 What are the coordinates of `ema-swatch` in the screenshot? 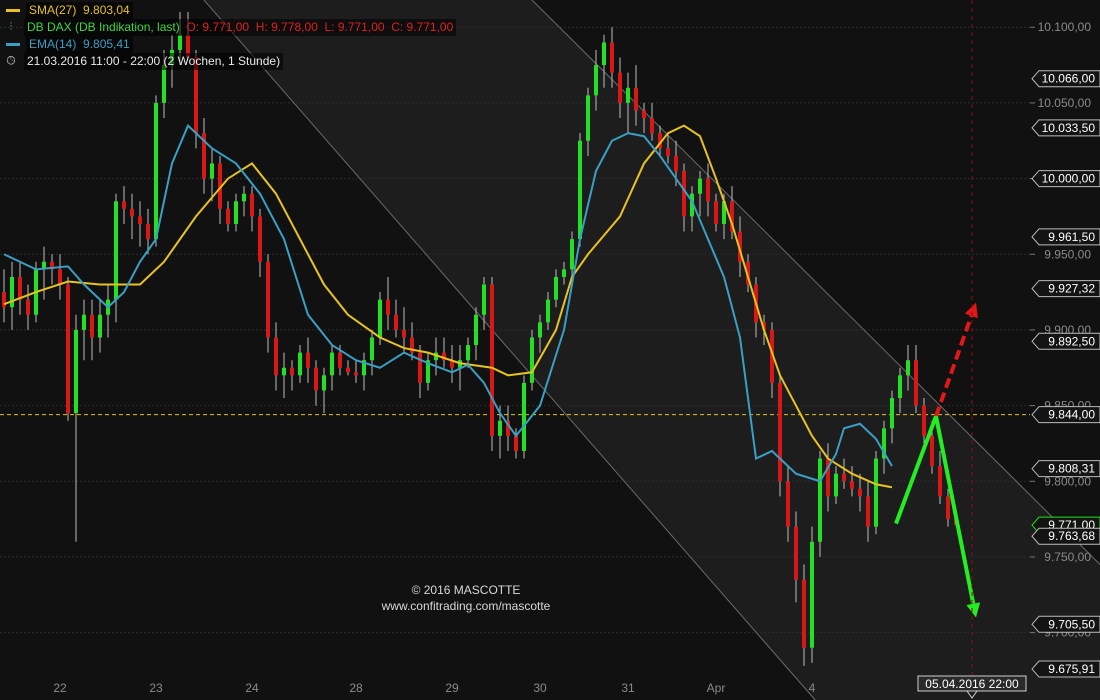 It's located at (13, 44).